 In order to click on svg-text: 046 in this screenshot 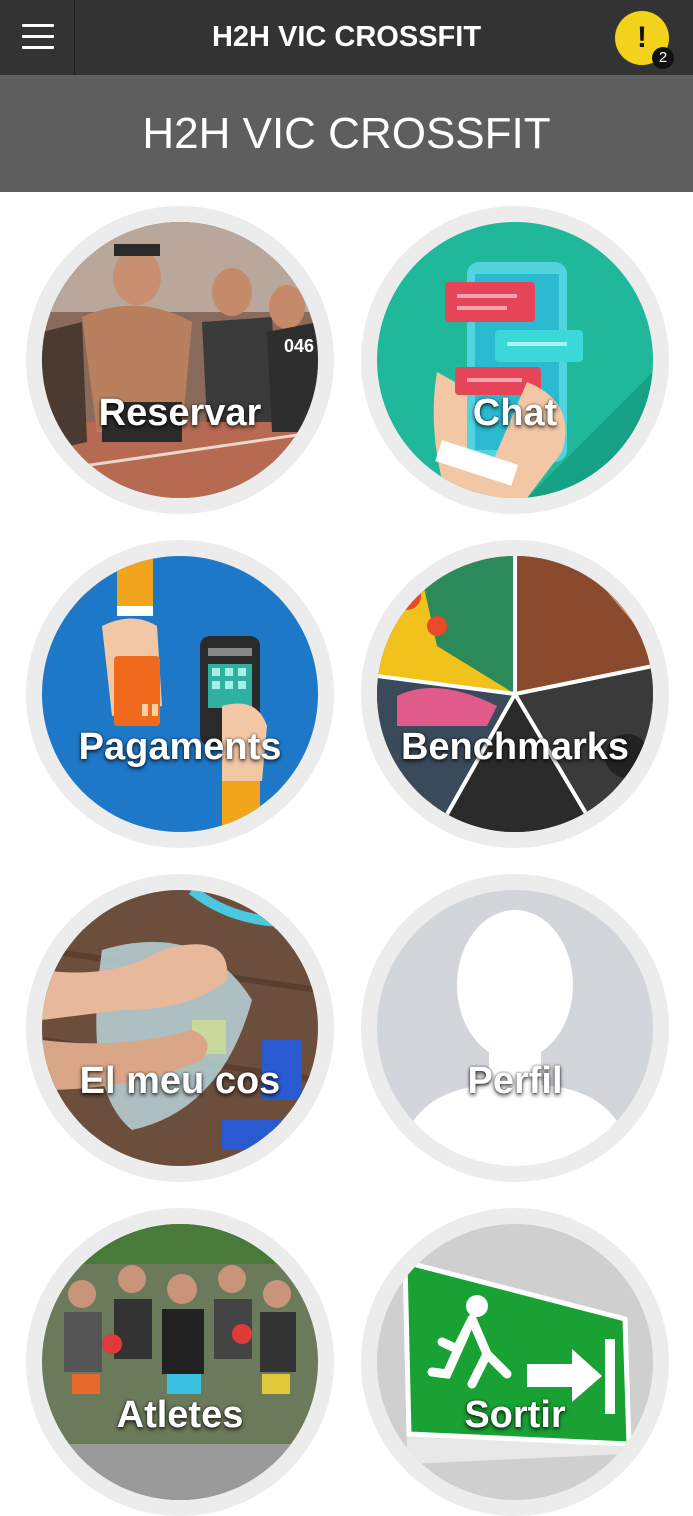, I will do `click(299, 346)`.